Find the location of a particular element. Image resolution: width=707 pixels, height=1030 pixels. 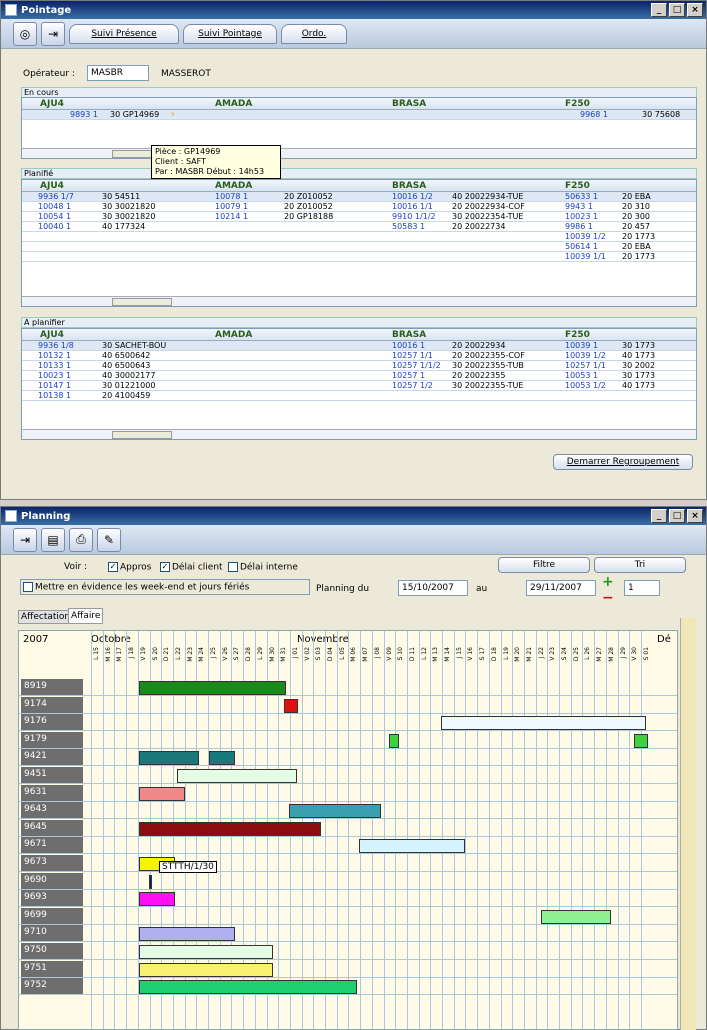

print-icon: ⎙ is located at coordinates (81, 539).